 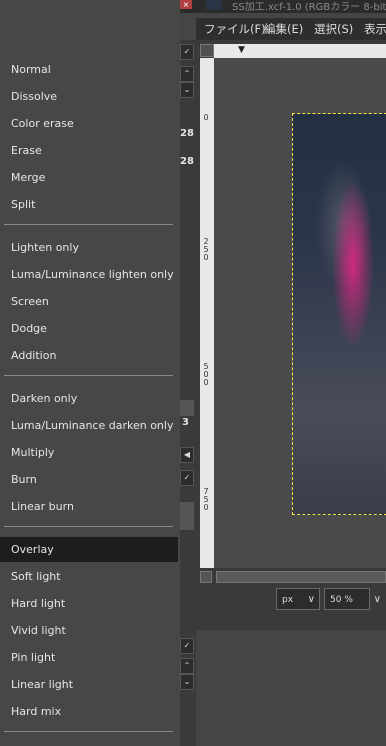 What do you see at coordinates (214, 5) in the screenshot?
I see `image-thumbnail-icon` at bounding box center [214, 5].